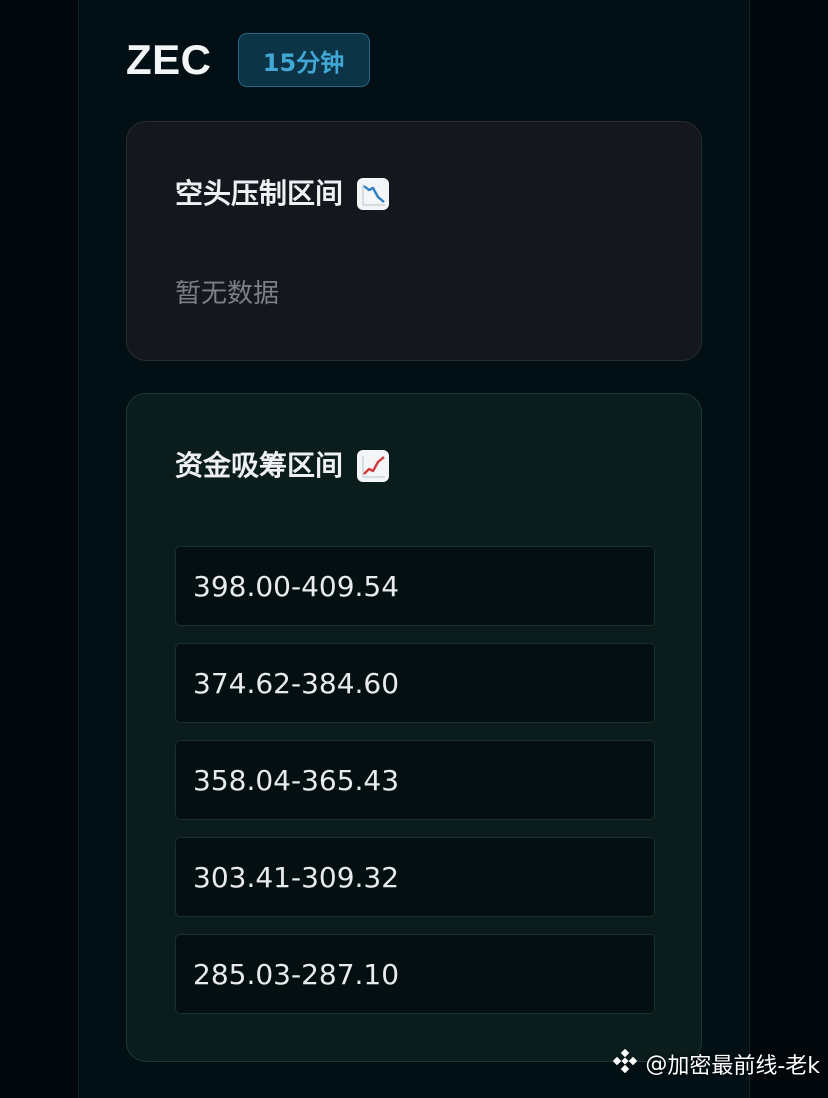  What do you see at coordinates (625, 1064) in the screenshot?
I see `binance-logo-icon` at bounding box center [625, 1064].